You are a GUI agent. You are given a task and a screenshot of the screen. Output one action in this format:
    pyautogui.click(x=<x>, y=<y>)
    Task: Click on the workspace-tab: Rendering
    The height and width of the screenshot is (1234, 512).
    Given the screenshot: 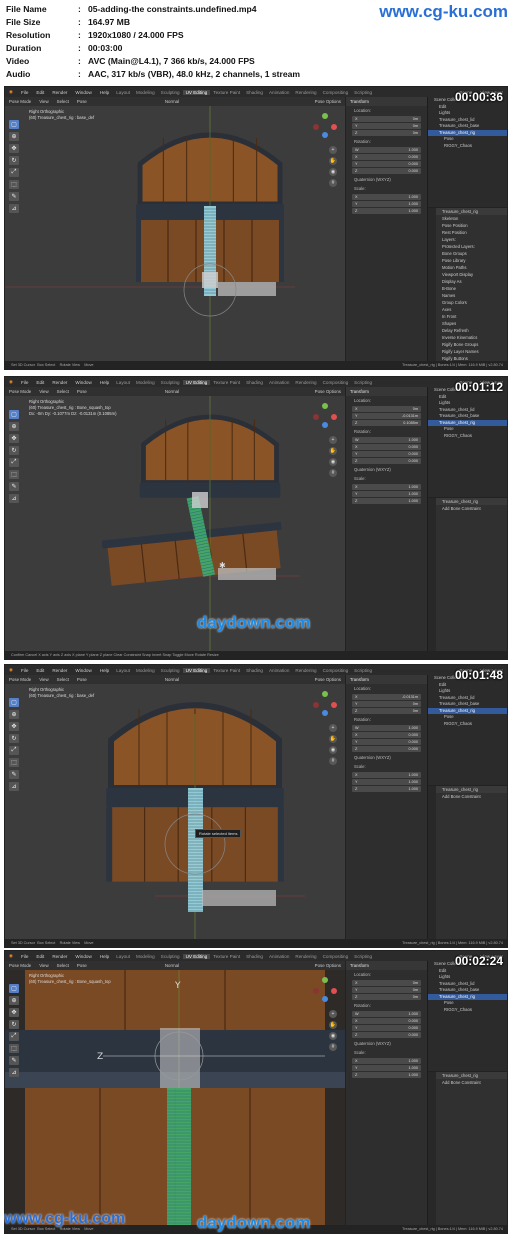 What is the action you would take?
    pyautogui.click(x=305, y=382)
    